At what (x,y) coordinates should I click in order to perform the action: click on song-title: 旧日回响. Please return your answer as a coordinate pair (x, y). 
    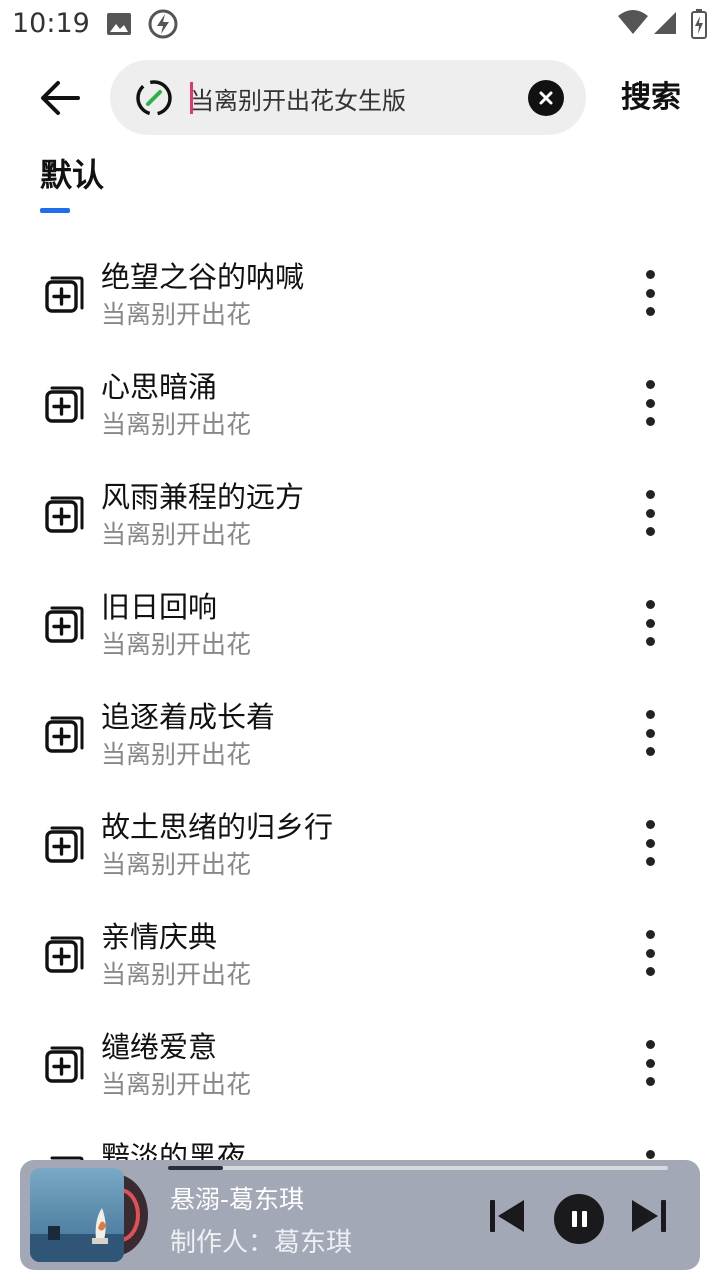
    Looking at the image, I should click on (159, 607).